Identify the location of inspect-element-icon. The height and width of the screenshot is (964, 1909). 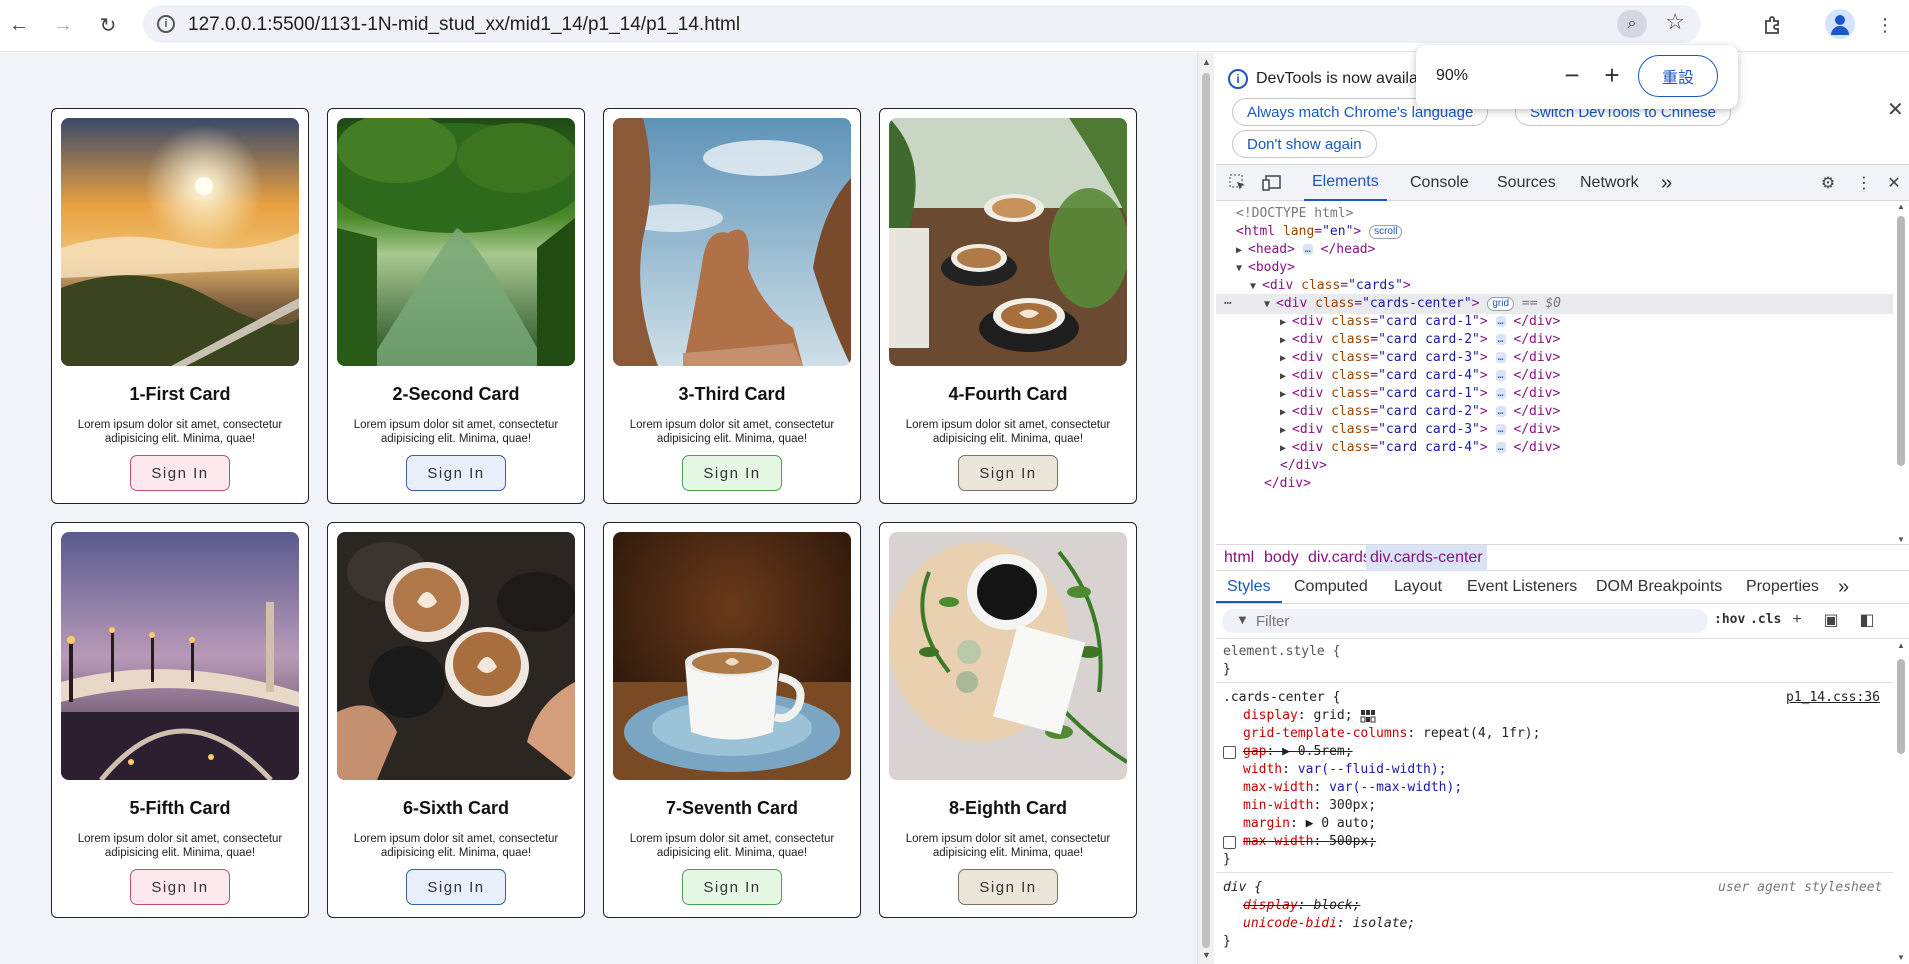
(1238, 183).